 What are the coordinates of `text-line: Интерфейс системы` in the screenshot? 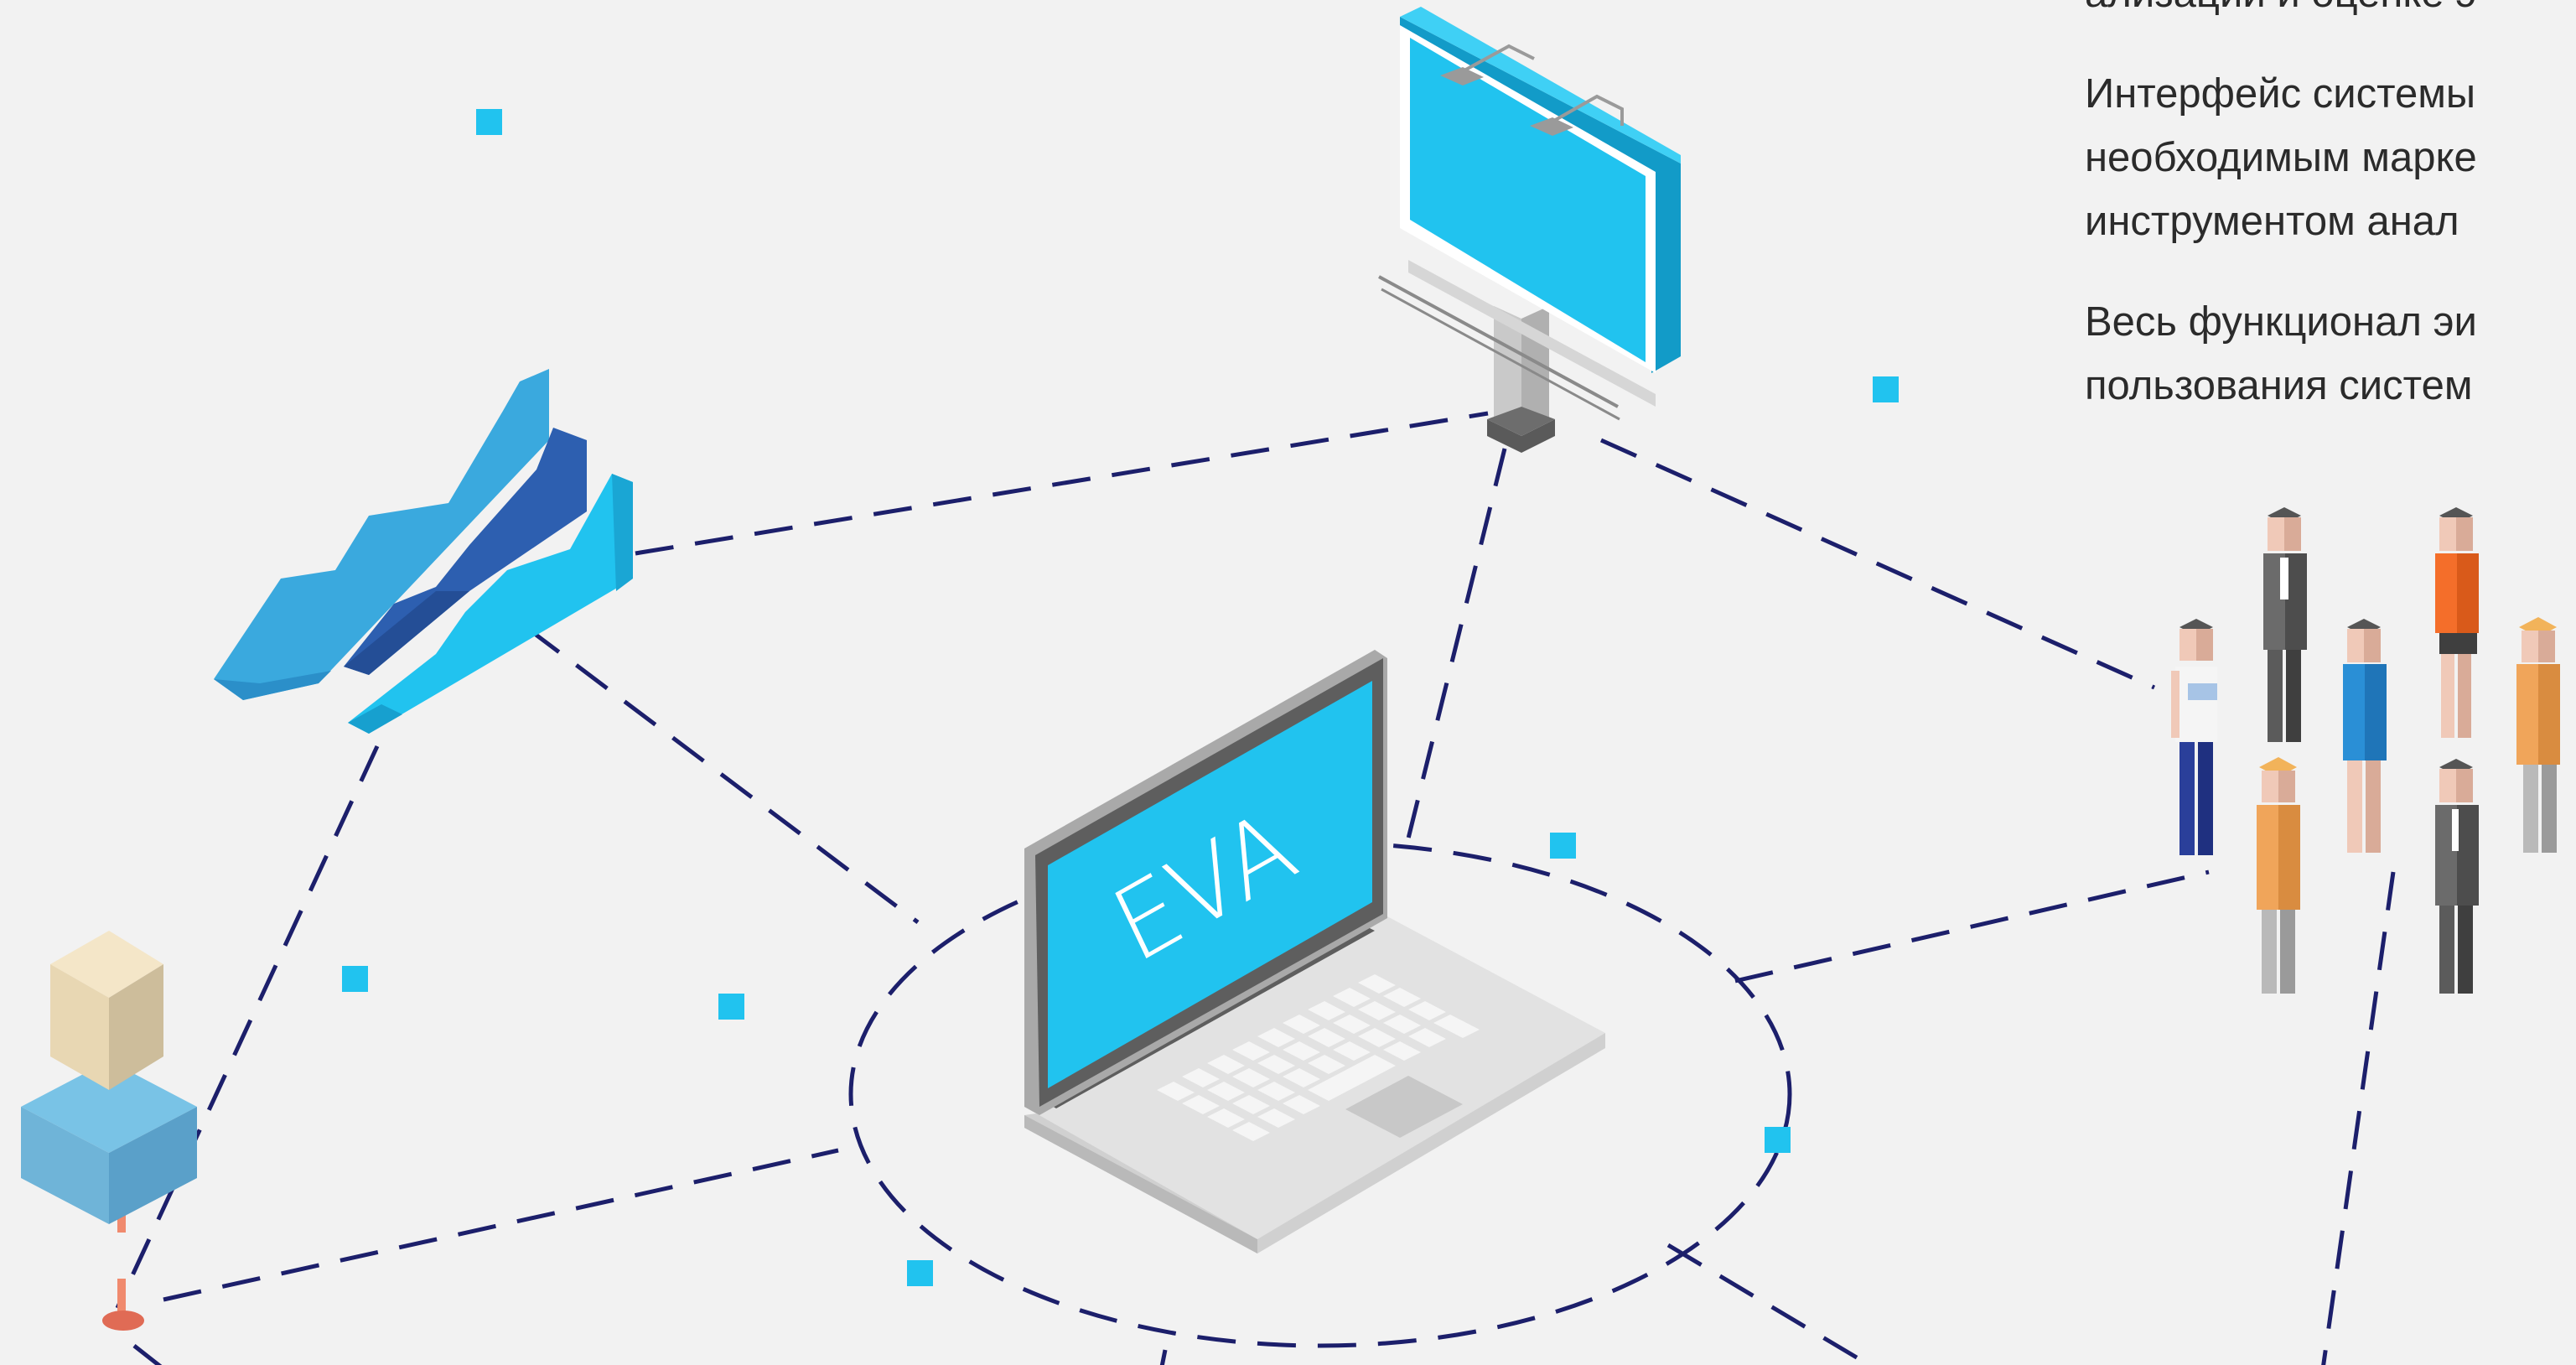 It's located at (2280, 94).